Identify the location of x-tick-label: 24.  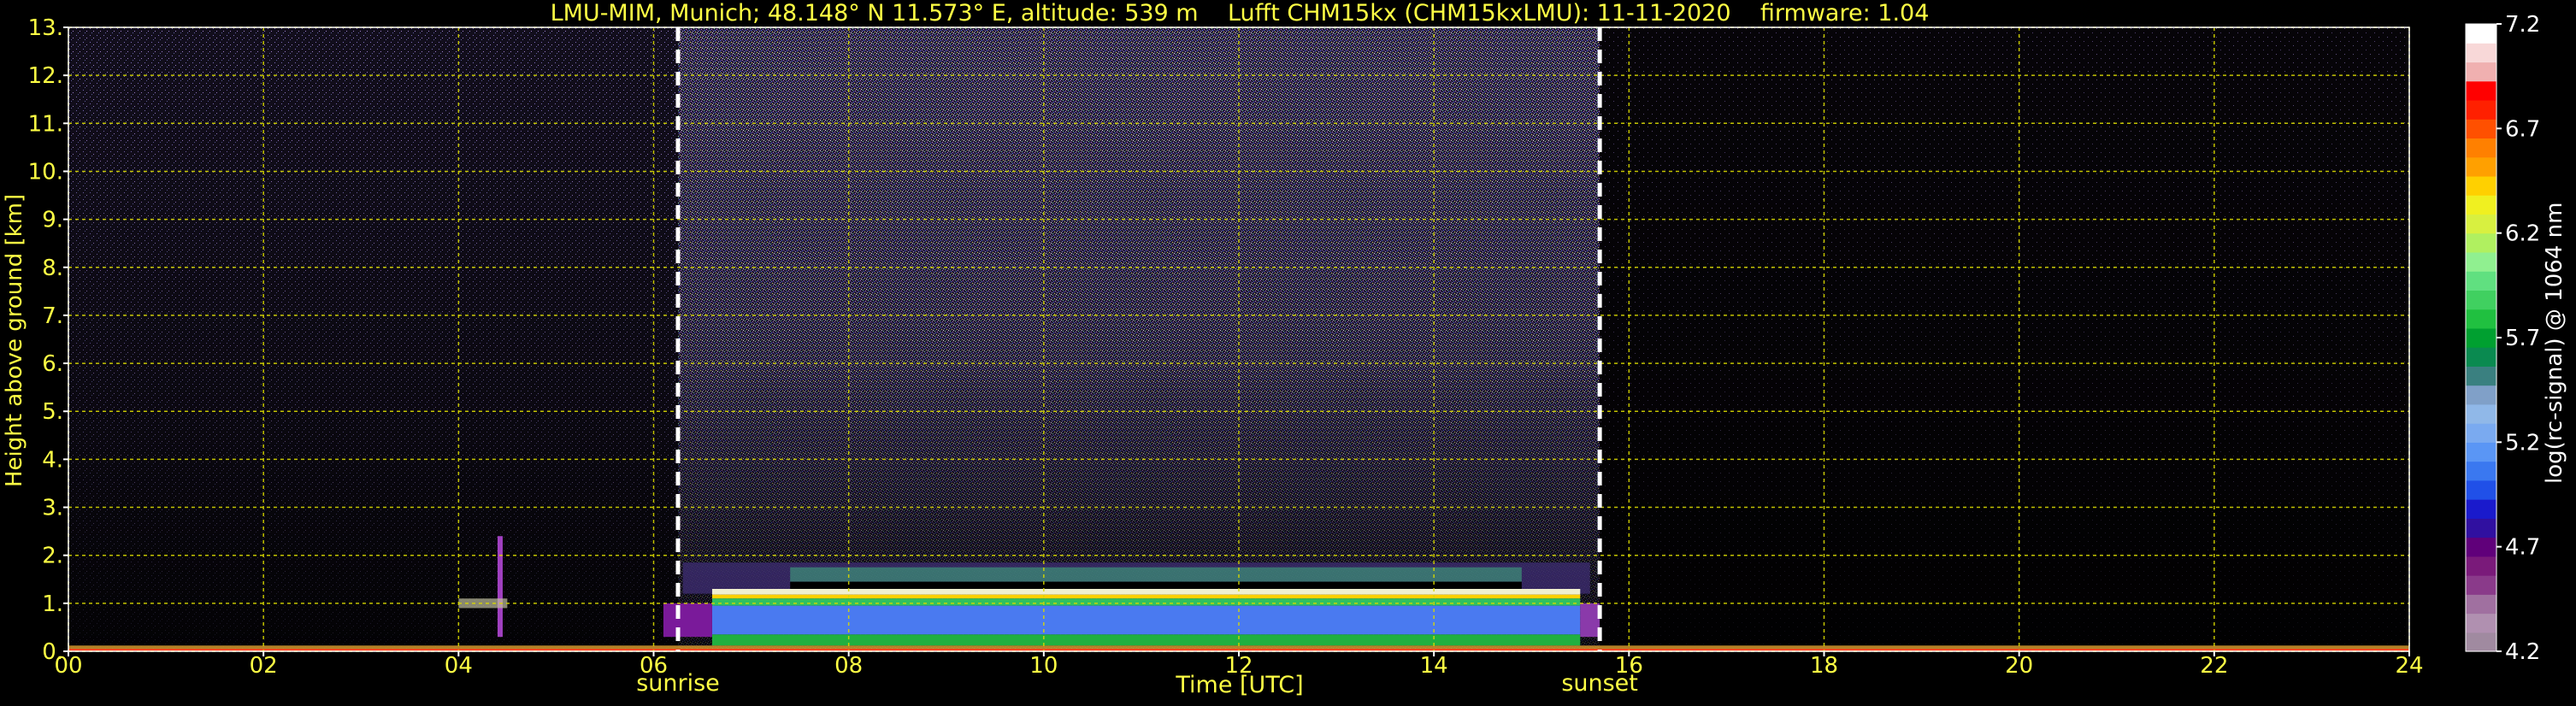
(2409, 666).